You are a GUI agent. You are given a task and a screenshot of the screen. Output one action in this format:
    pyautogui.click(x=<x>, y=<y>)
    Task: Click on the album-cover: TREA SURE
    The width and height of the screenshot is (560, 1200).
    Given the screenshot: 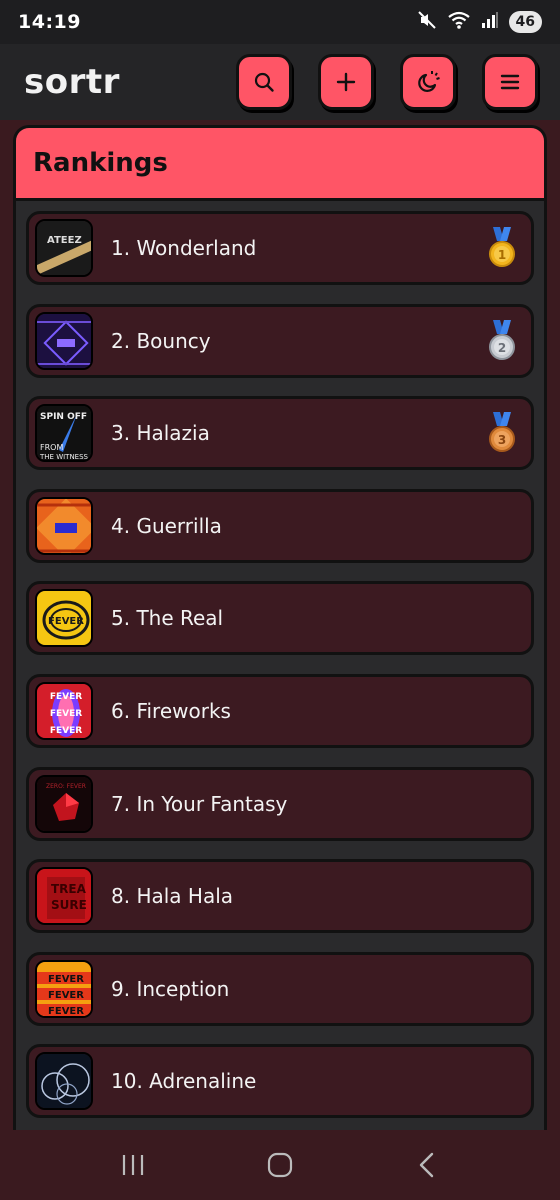 What is the action you would take?
    pyautogui.click(x=64, y=896)
    